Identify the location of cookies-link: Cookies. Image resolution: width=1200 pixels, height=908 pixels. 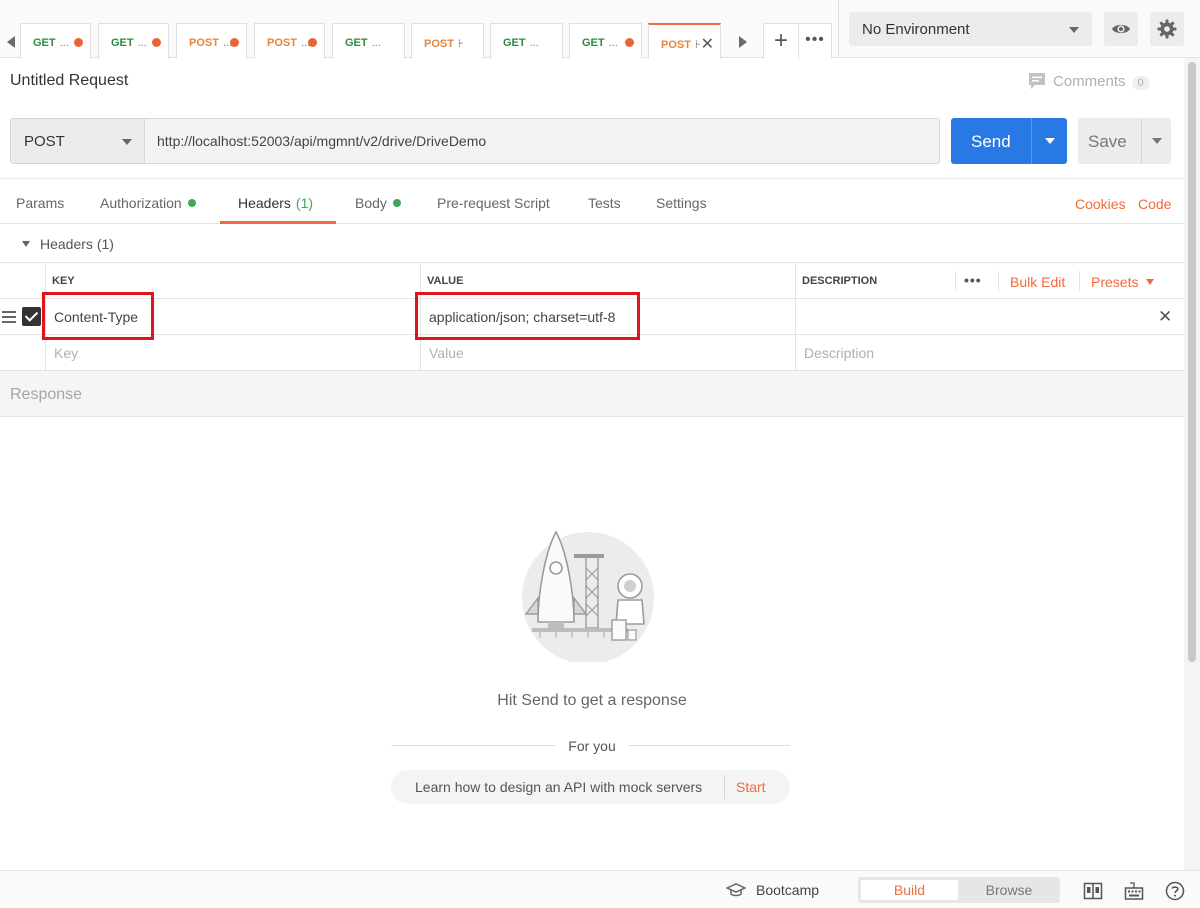
(1100, 204).